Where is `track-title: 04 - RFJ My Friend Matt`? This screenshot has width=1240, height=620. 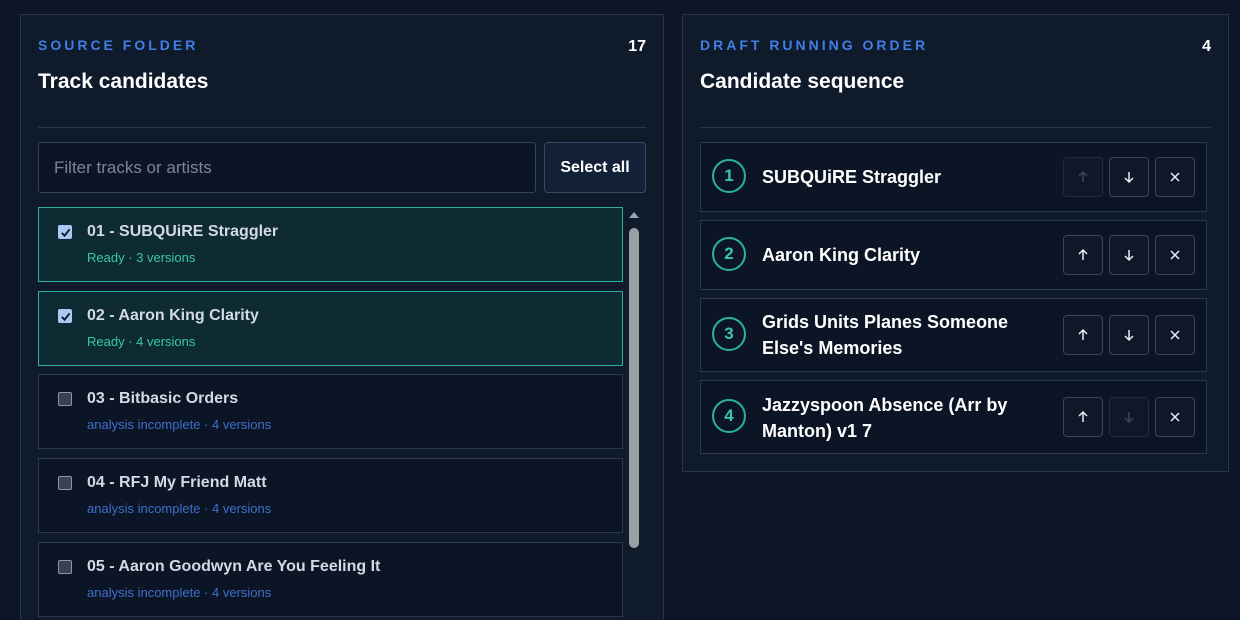
track-title: 04 - RFJ My Friend Matt is located at coordinates (177, 482).